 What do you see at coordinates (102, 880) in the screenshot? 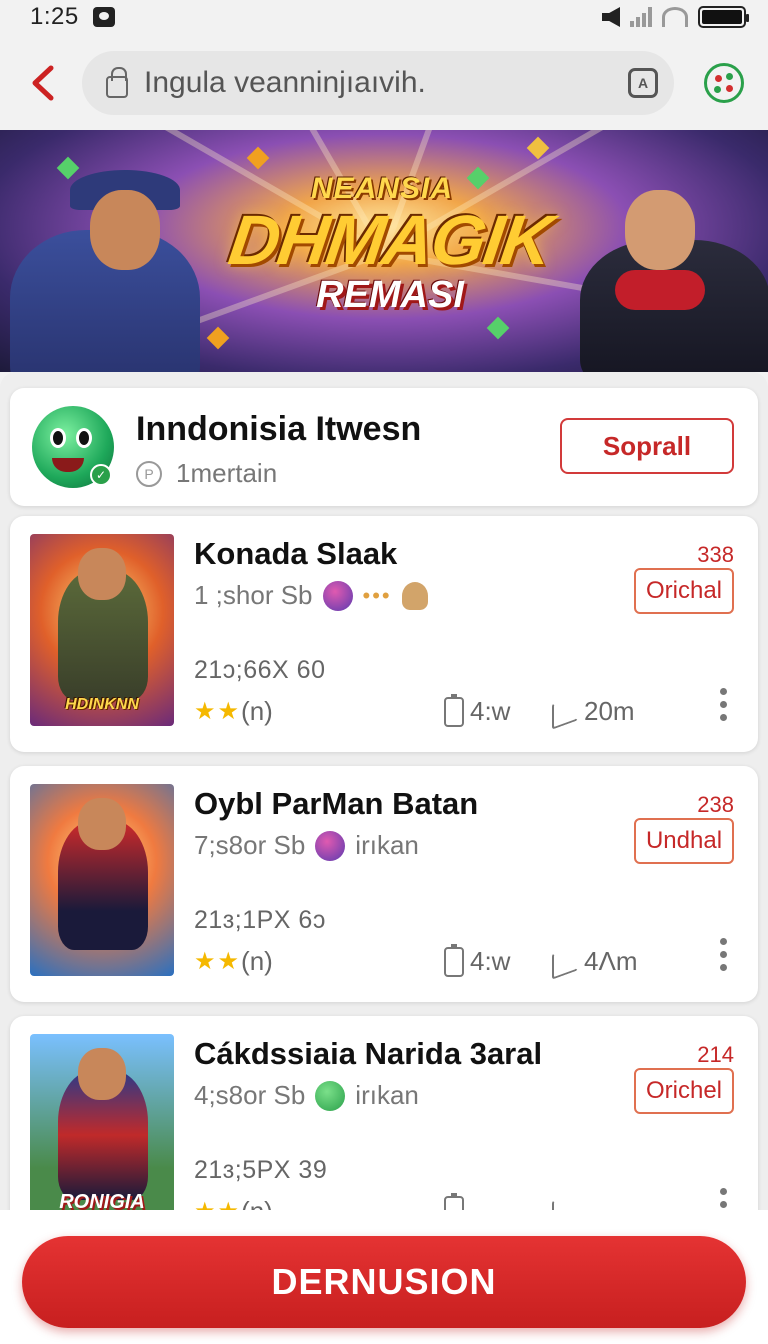
I see `game-thumbnail` at bounding box center [102, 880].